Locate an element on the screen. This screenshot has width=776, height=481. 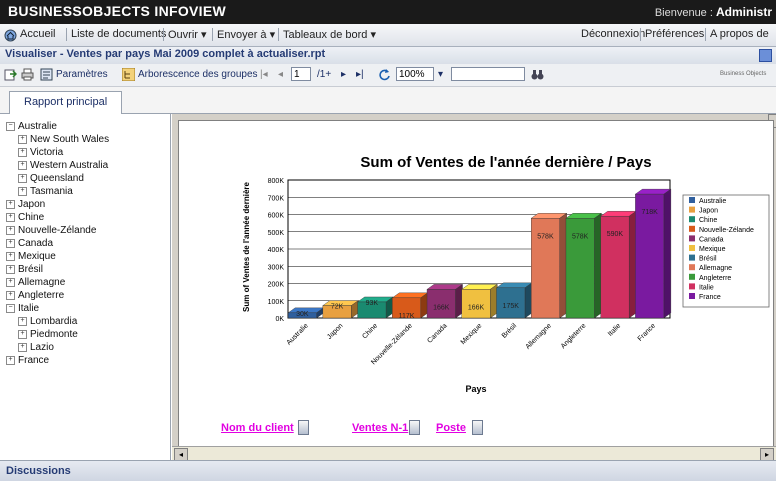
refresh-icon is located at coordinates (384, 74).